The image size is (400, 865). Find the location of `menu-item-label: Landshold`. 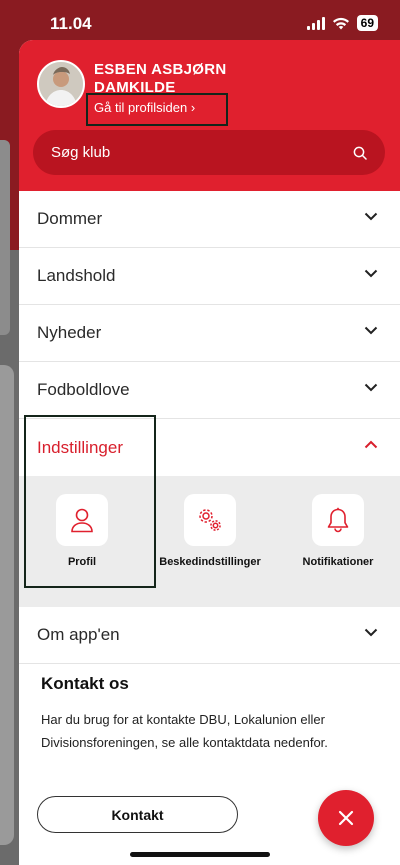

menu-item-label: Landshold is located at coordinates (76, 275).